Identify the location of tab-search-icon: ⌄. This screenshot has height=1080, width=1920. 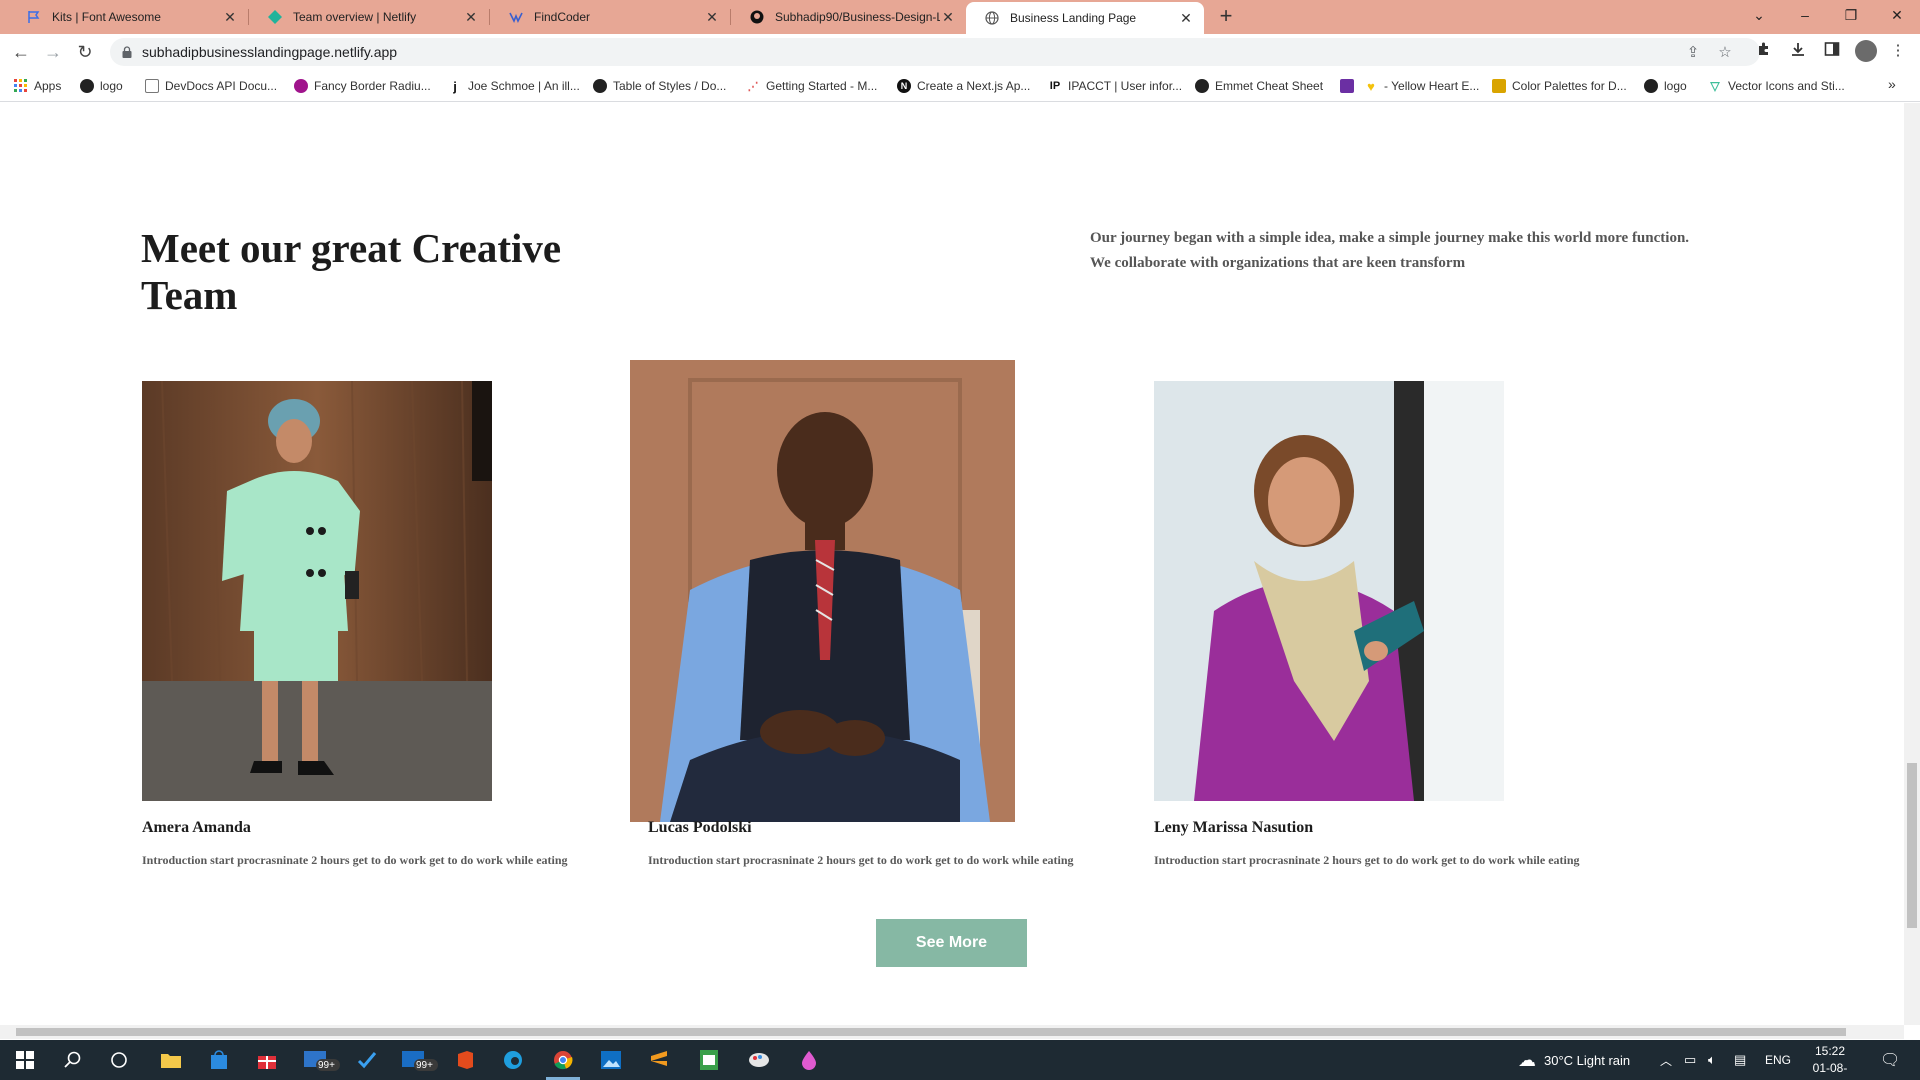
(1759, 15).